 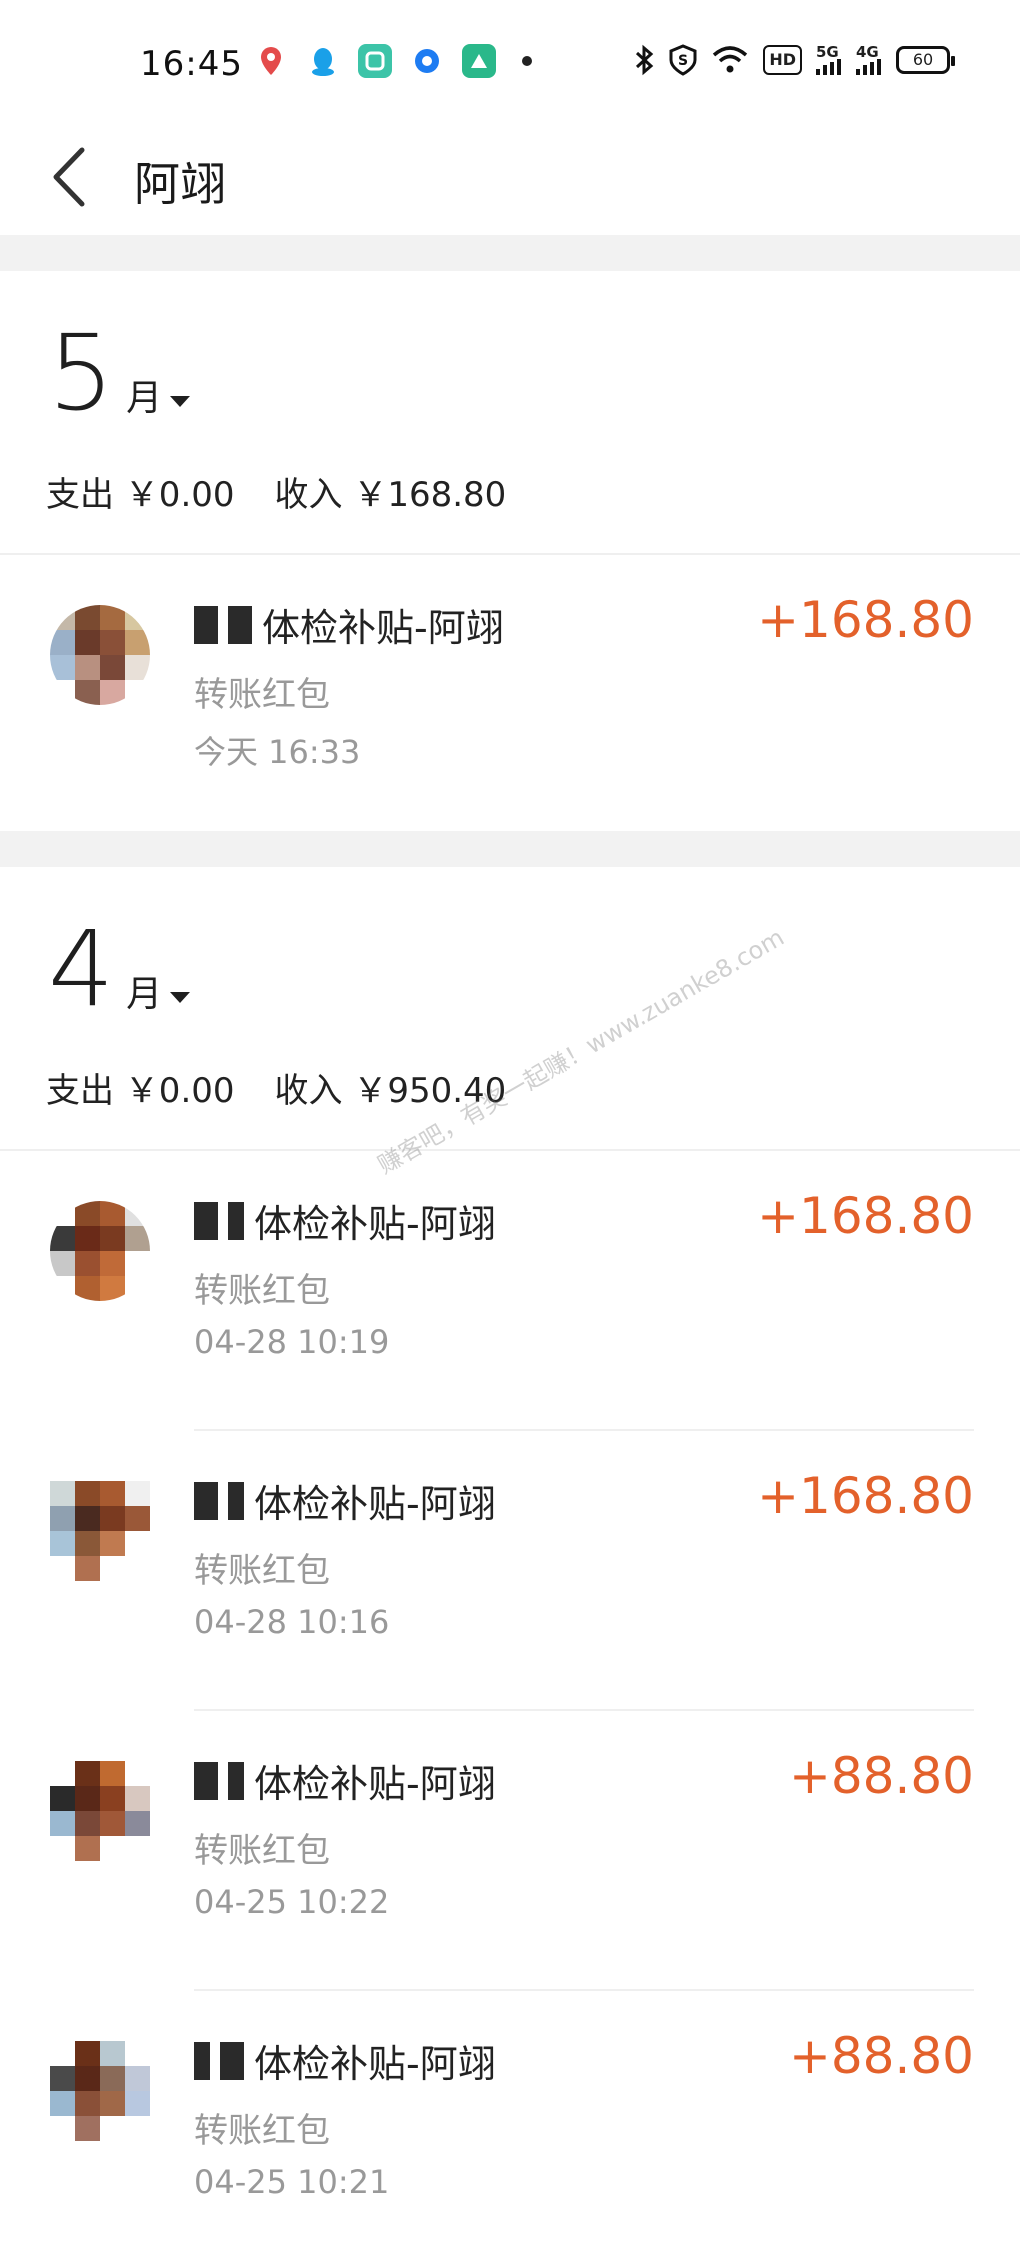 I want to click on month-summary: 支出 ￥0.00 收入 ￥168.80, so click(x=276, y=491).